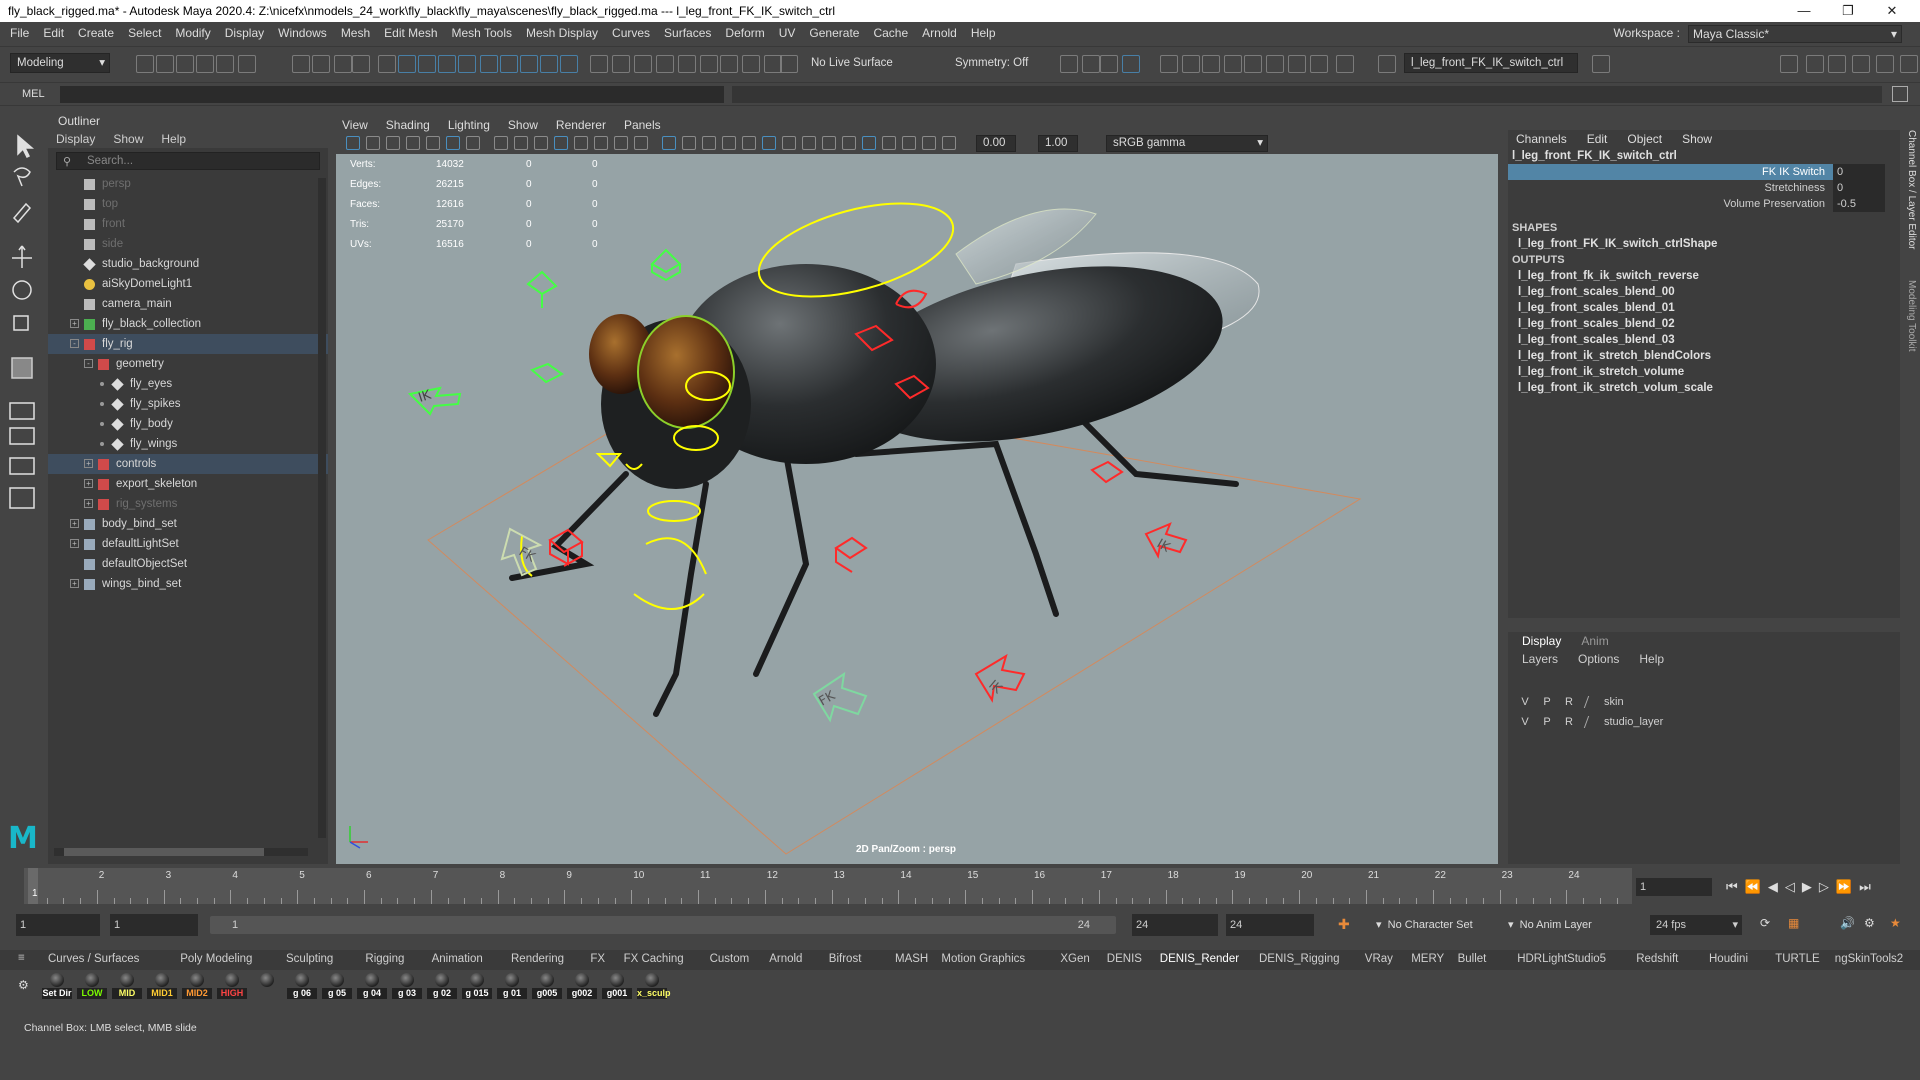  Describe the element at coordinates (562, 33) in the screenshot. I see `menu-mesh-display: Mesh Display` at that location.